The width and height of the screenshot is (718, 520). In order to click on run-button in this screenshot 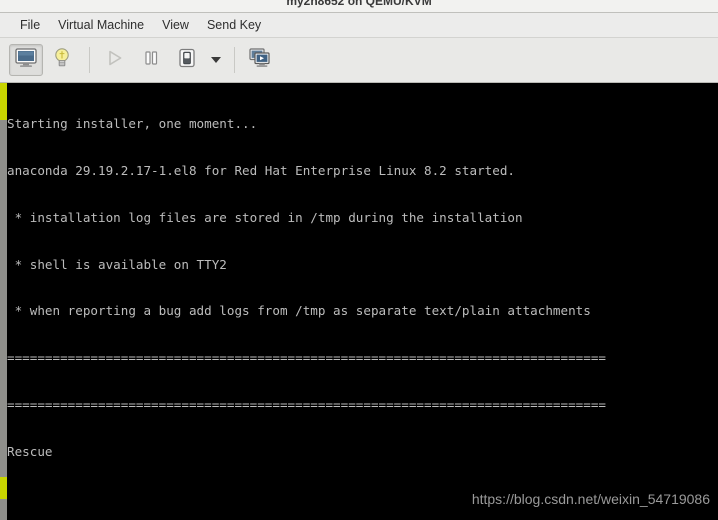, I will do `click(115, 60)`.